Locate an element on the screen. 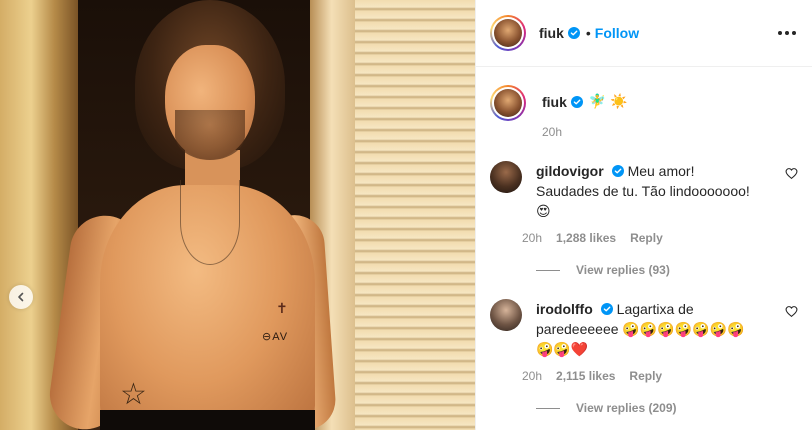 This screenshot has height=430, width=812. view-replies-label: View replies (93) is located at coordinates (623, 270).